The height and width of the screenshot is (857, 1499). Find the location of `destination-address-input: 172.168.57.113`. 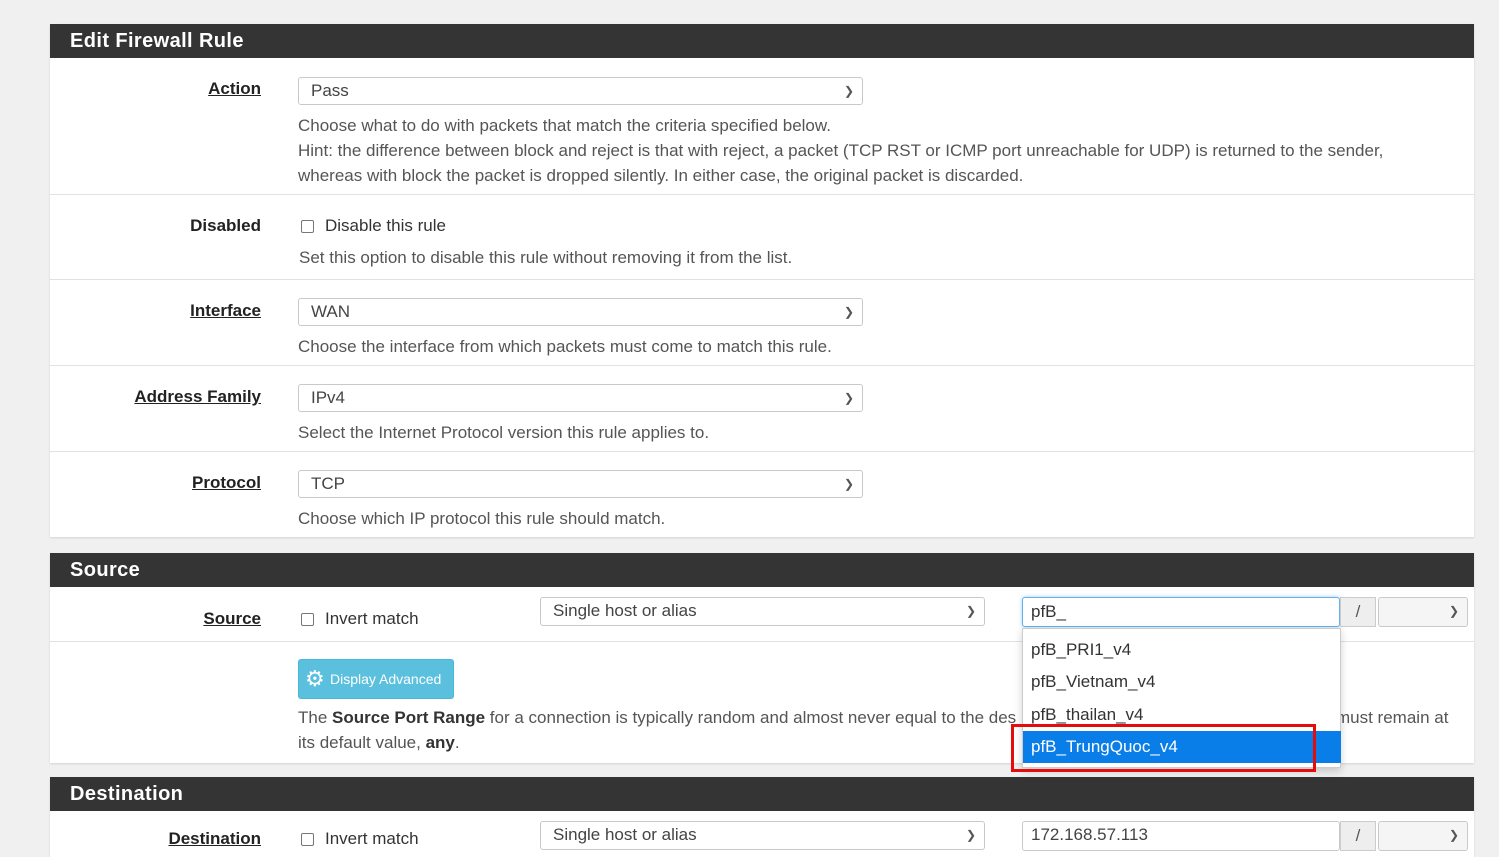

destination-address-input: 172.168.57.113 is located at coordinates (1181, 836).